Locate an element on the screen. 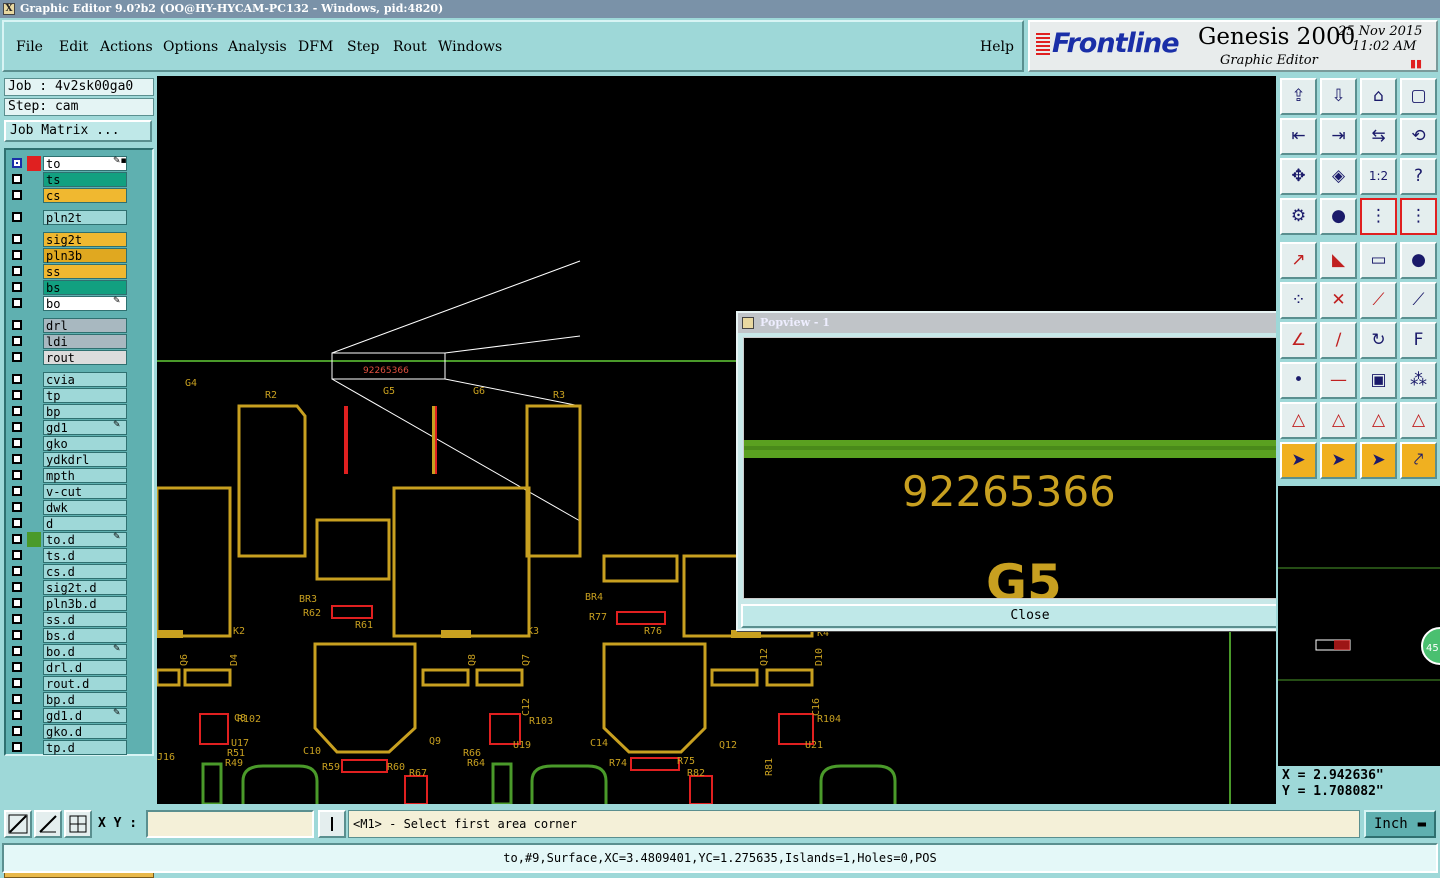  layer-name: gko is located at coordinates (85, 443).